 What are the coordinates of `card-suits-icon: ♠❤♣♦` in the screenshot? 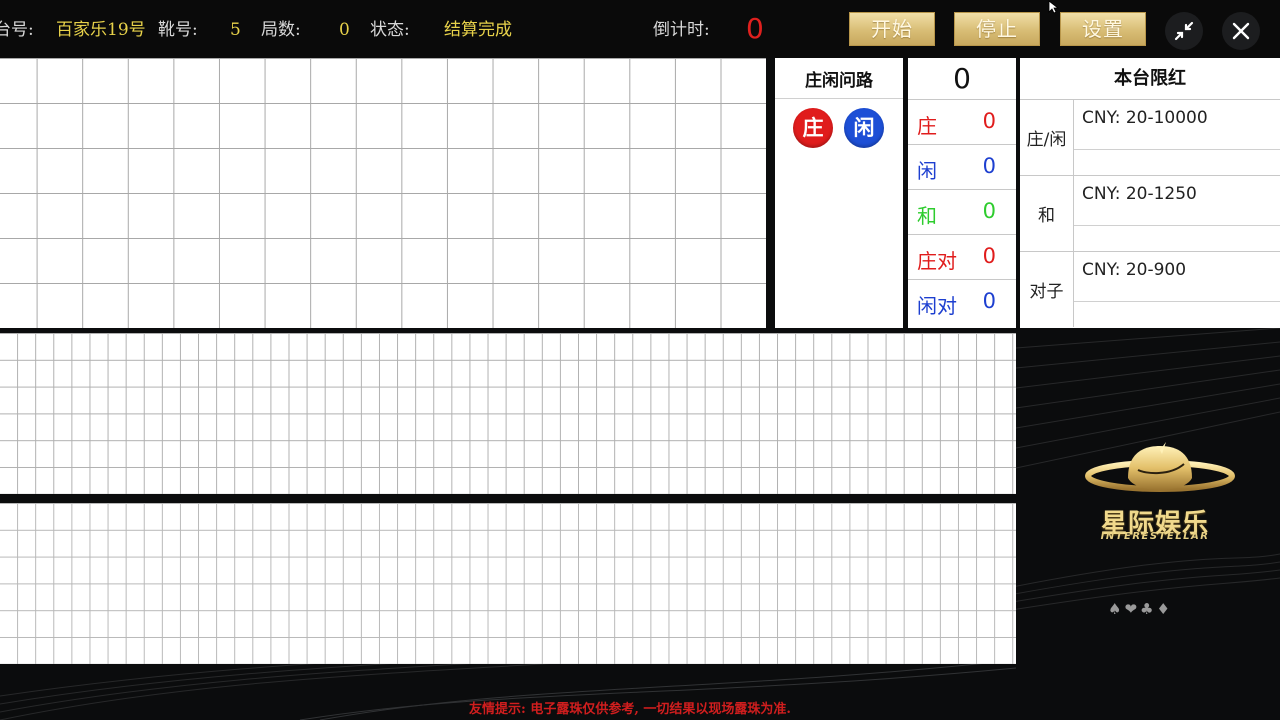 It's located at (1140, 609).